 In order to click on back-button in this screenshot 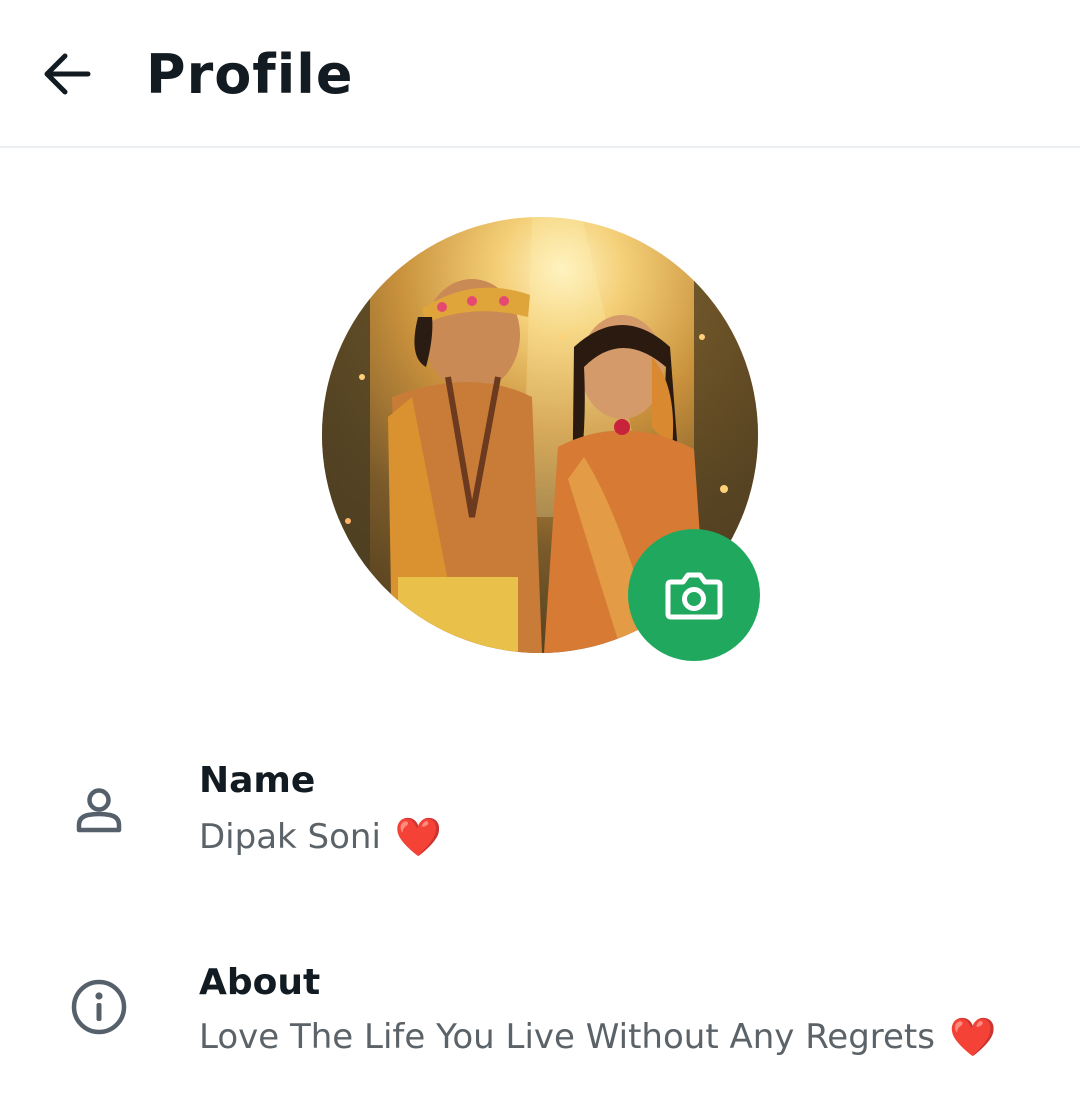, I will do `click(66, 74)`.